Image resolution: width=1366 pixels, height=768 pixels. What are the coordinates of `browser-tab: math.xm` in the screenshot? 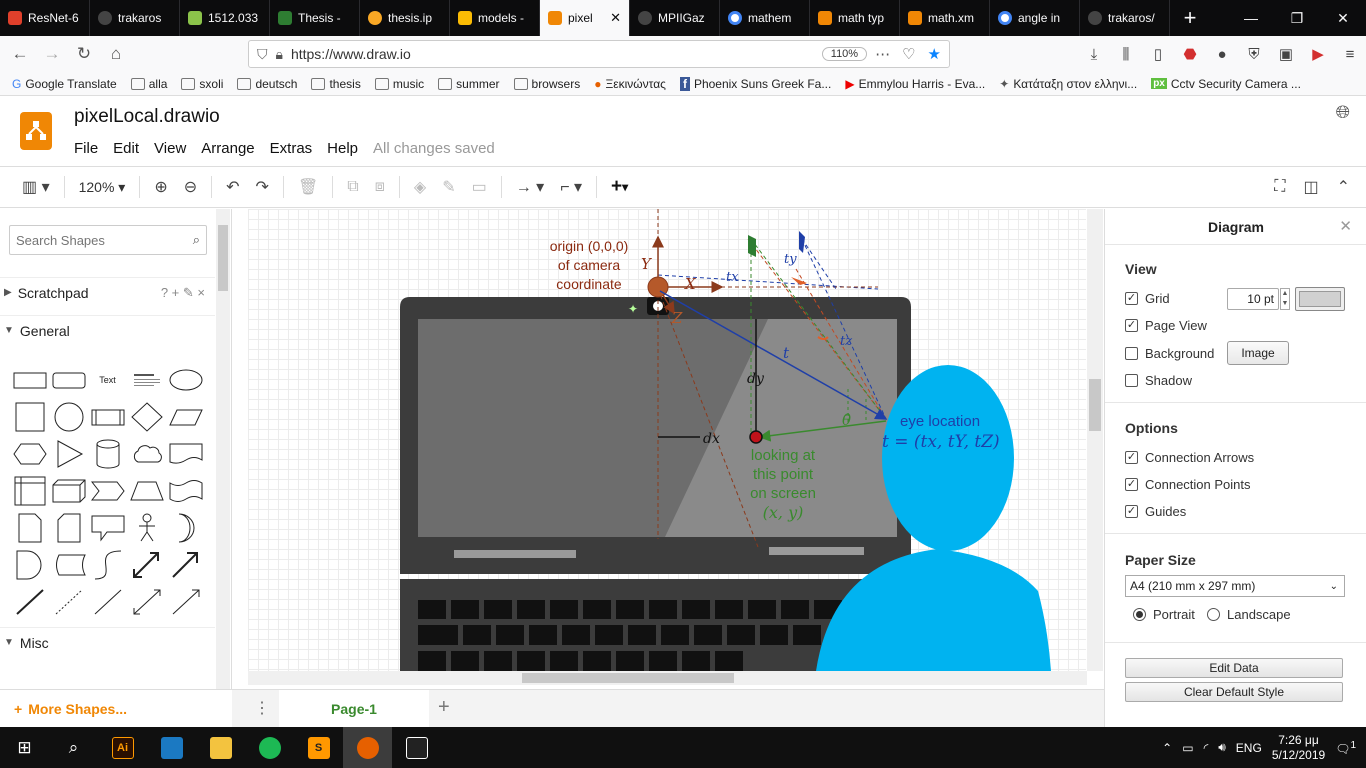 It's located at (945, 18).